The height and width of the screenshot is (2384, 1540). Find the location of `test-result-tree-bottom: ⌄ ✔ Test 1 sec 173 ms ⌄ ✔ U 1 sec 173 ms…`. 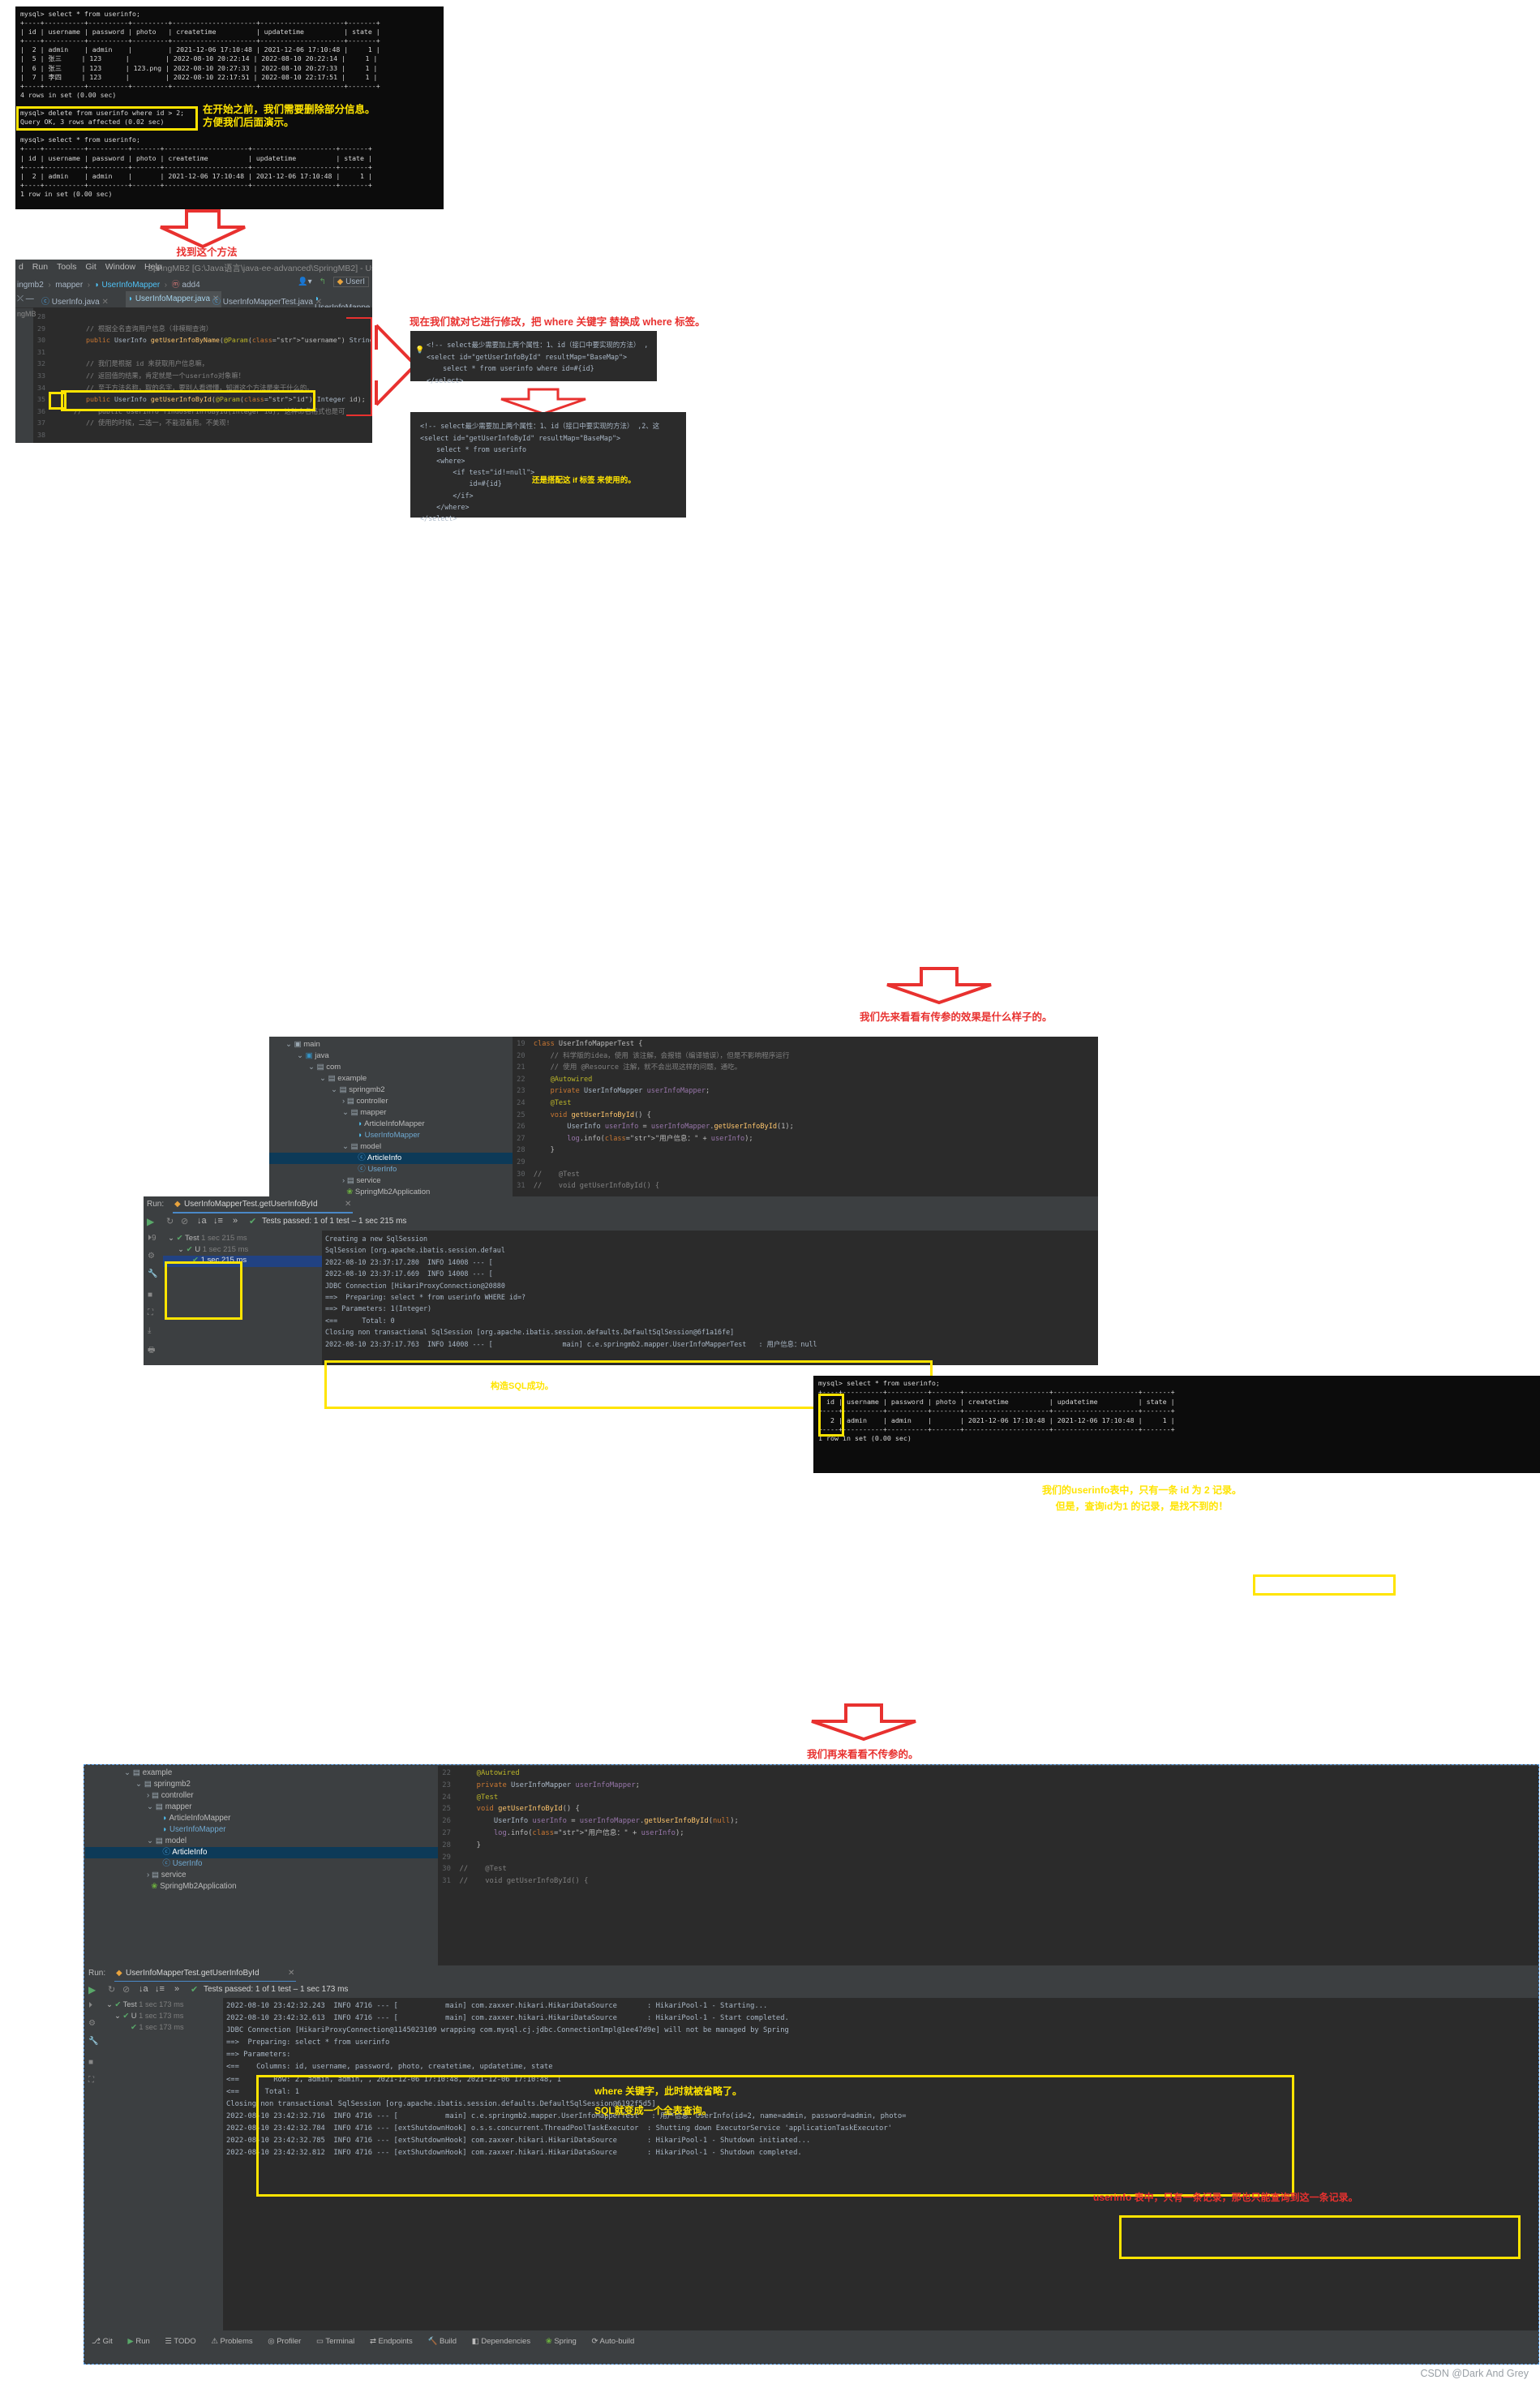

test-result-tree-bottom: ⌄ ✔ Test 1 sec 173 ms ⌄ ✔ U 1 sec 173 ms… is located at coordinates (163, 2164).